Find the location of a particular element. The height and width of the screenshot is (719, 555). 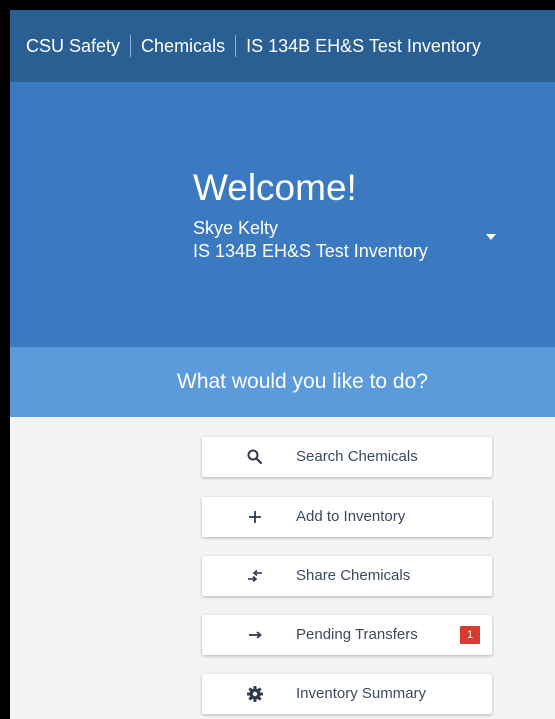

breadcrumb-chemicals: Chemicals is located at coordinates (183, 46).